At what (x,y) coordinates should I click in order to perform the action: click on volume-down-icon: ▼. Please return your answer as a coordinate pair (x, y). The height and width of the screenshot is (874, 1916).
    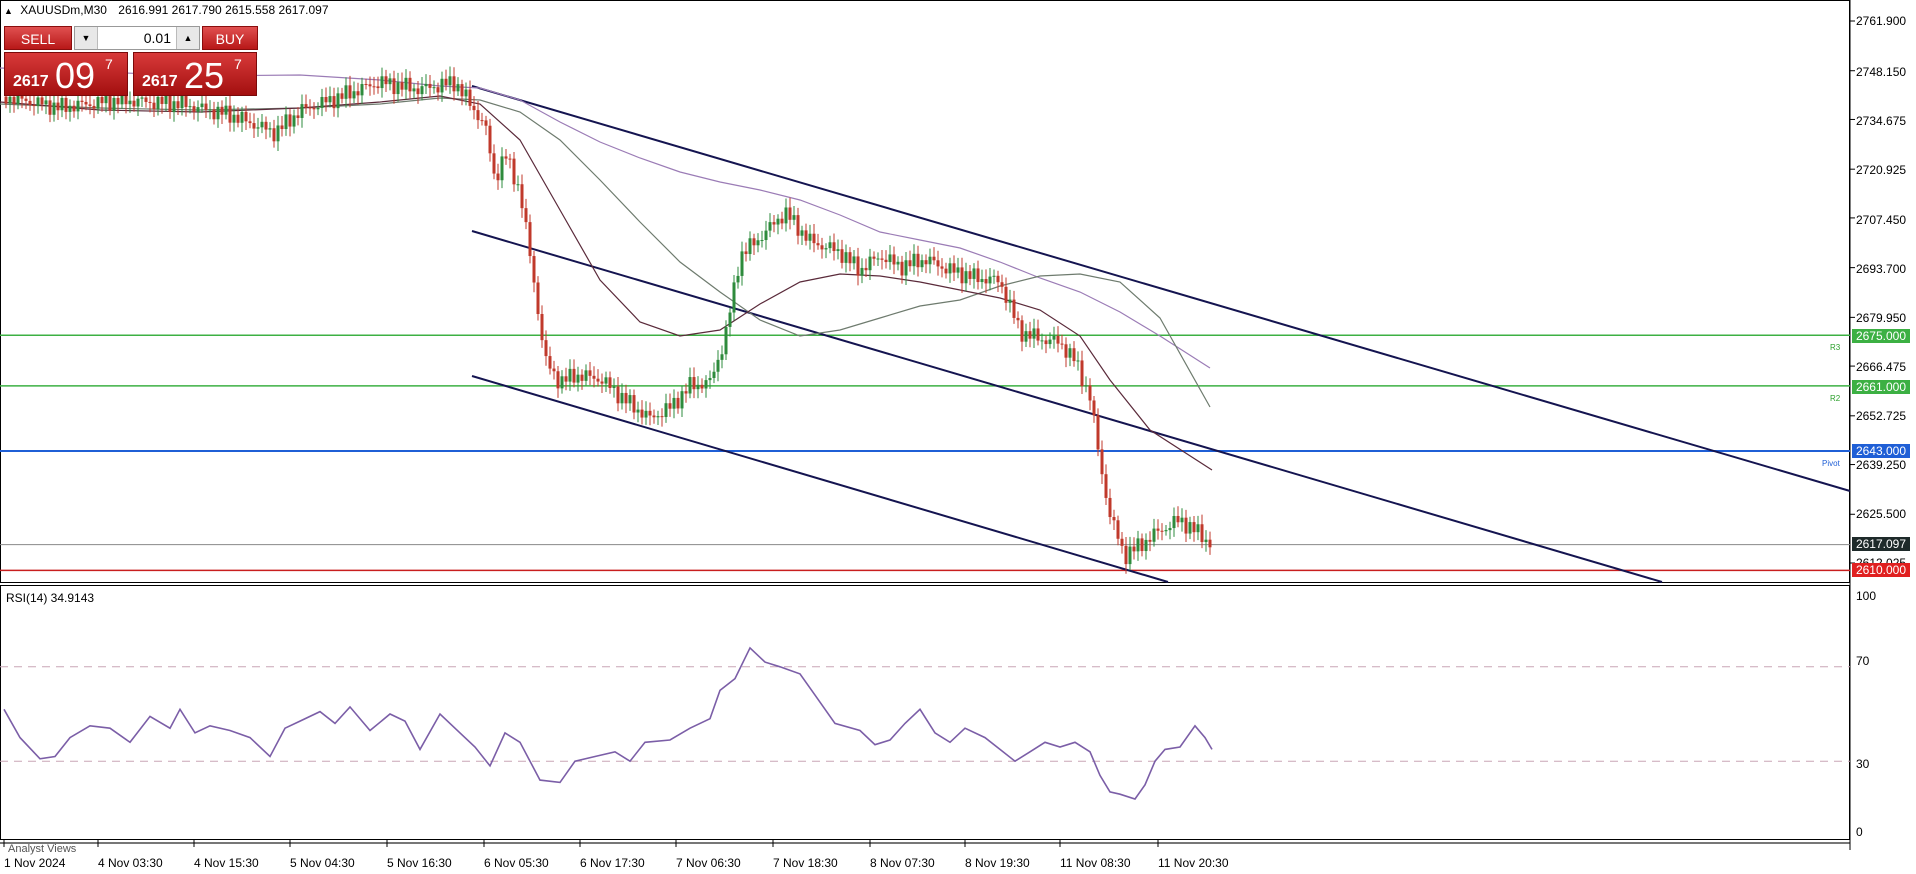
    Looking at the image, I should click on (86, 38).